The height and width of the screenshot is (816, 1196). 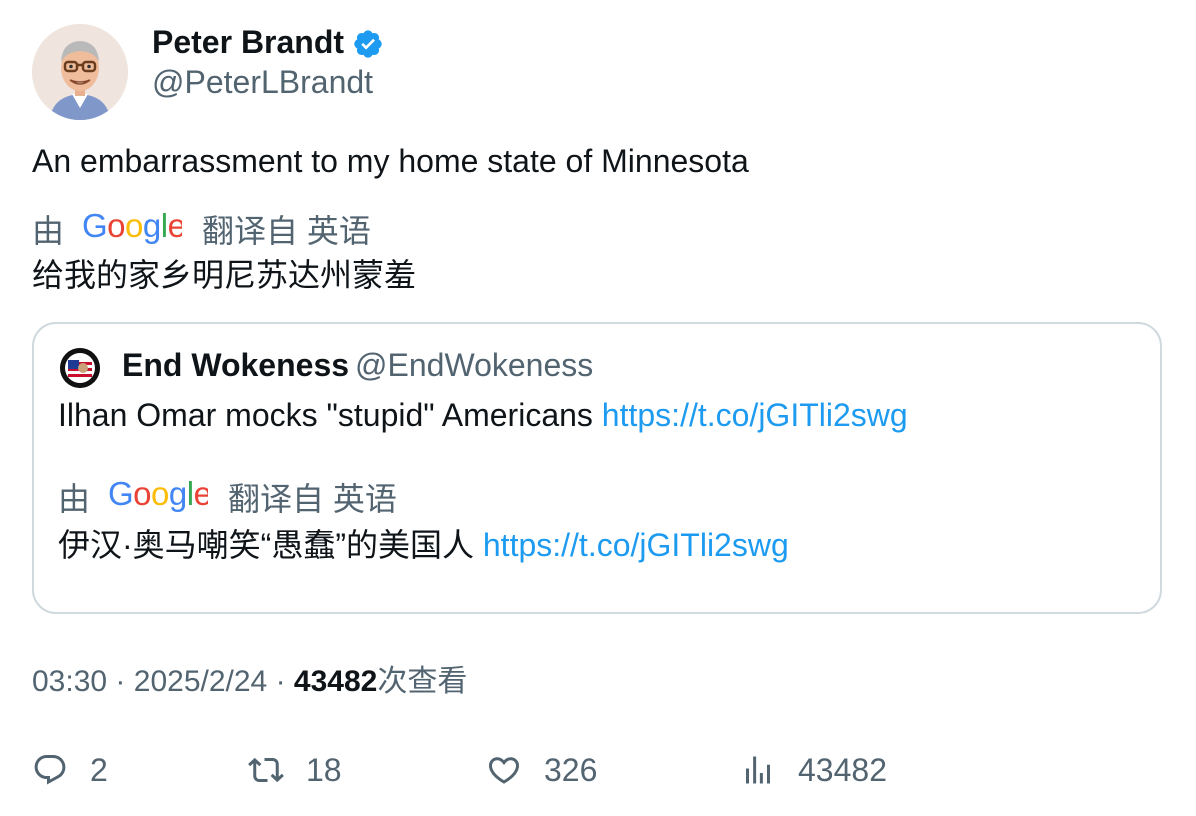 What do you see at coordinates (200, 681) in the screenshot?
I see `tweet-date: 2025/2/24` at bounding box center [200, 681].